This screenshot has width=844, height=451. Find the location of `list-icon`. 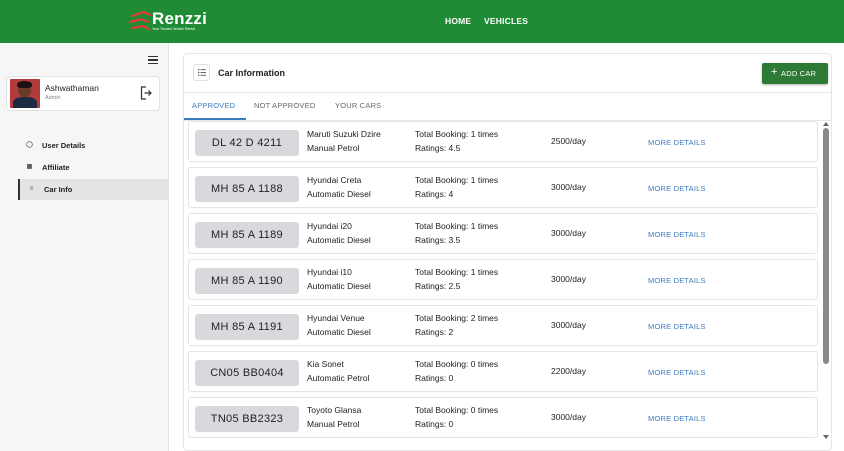

list-icon is located at coordinates (201, 72).